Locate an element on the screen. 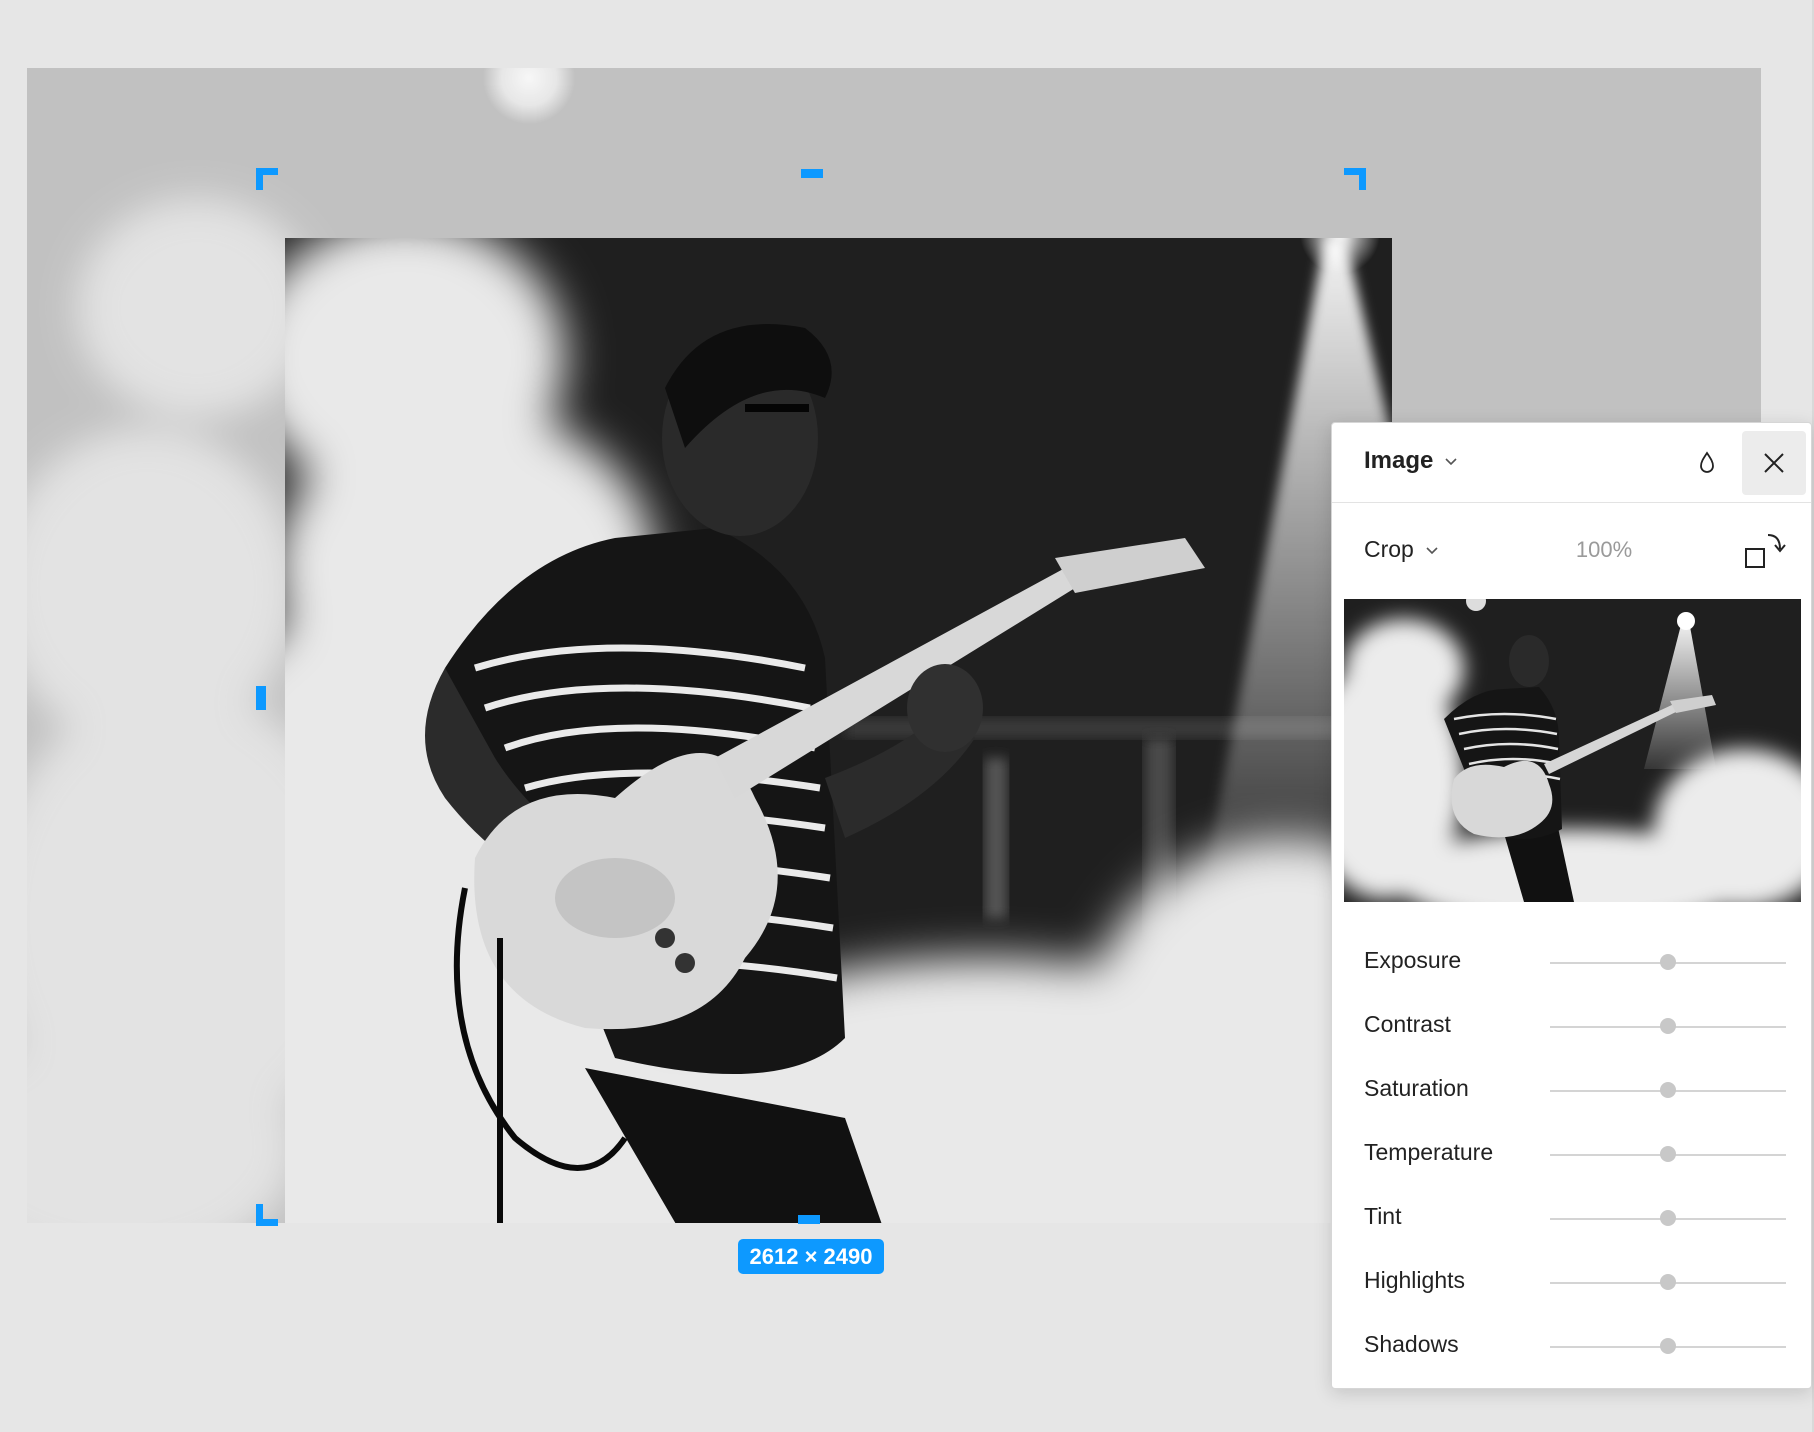 The width and height of the screenshot is (1814, 1432). adjustment-label: Contrast is located at coordinates (1407, 1024).